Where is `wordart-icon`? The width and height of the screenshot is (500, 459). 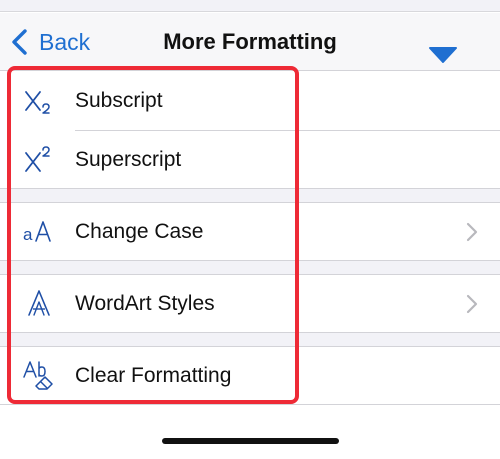
wordart-icon is located at coordinates (39, 304).